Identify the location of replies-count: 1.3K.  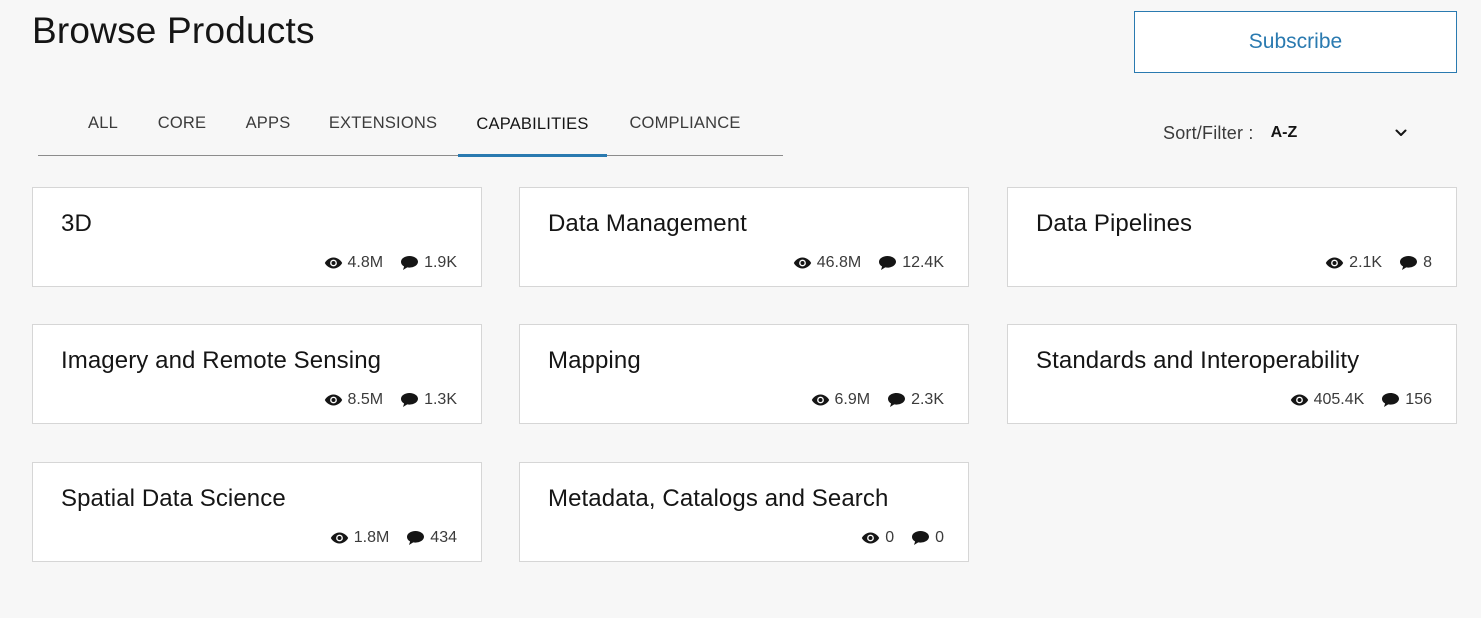
(440, 399).